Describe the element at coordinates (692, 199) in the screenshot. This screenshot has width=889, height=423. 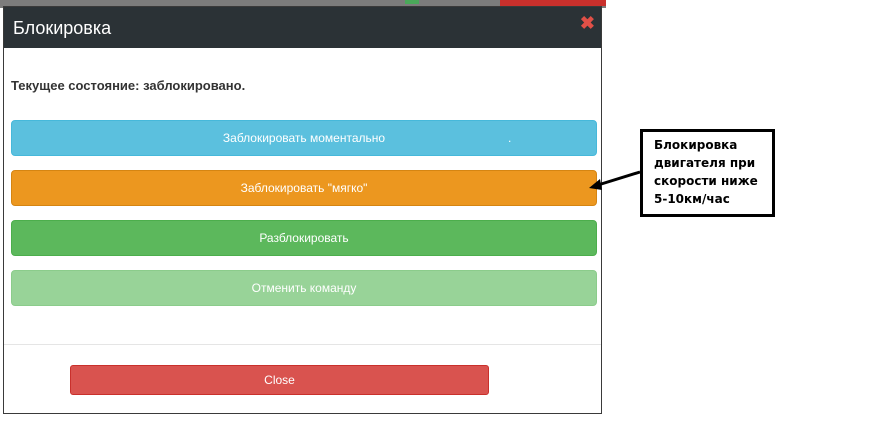
I see `callout-line: 5-10км/час` at that location.